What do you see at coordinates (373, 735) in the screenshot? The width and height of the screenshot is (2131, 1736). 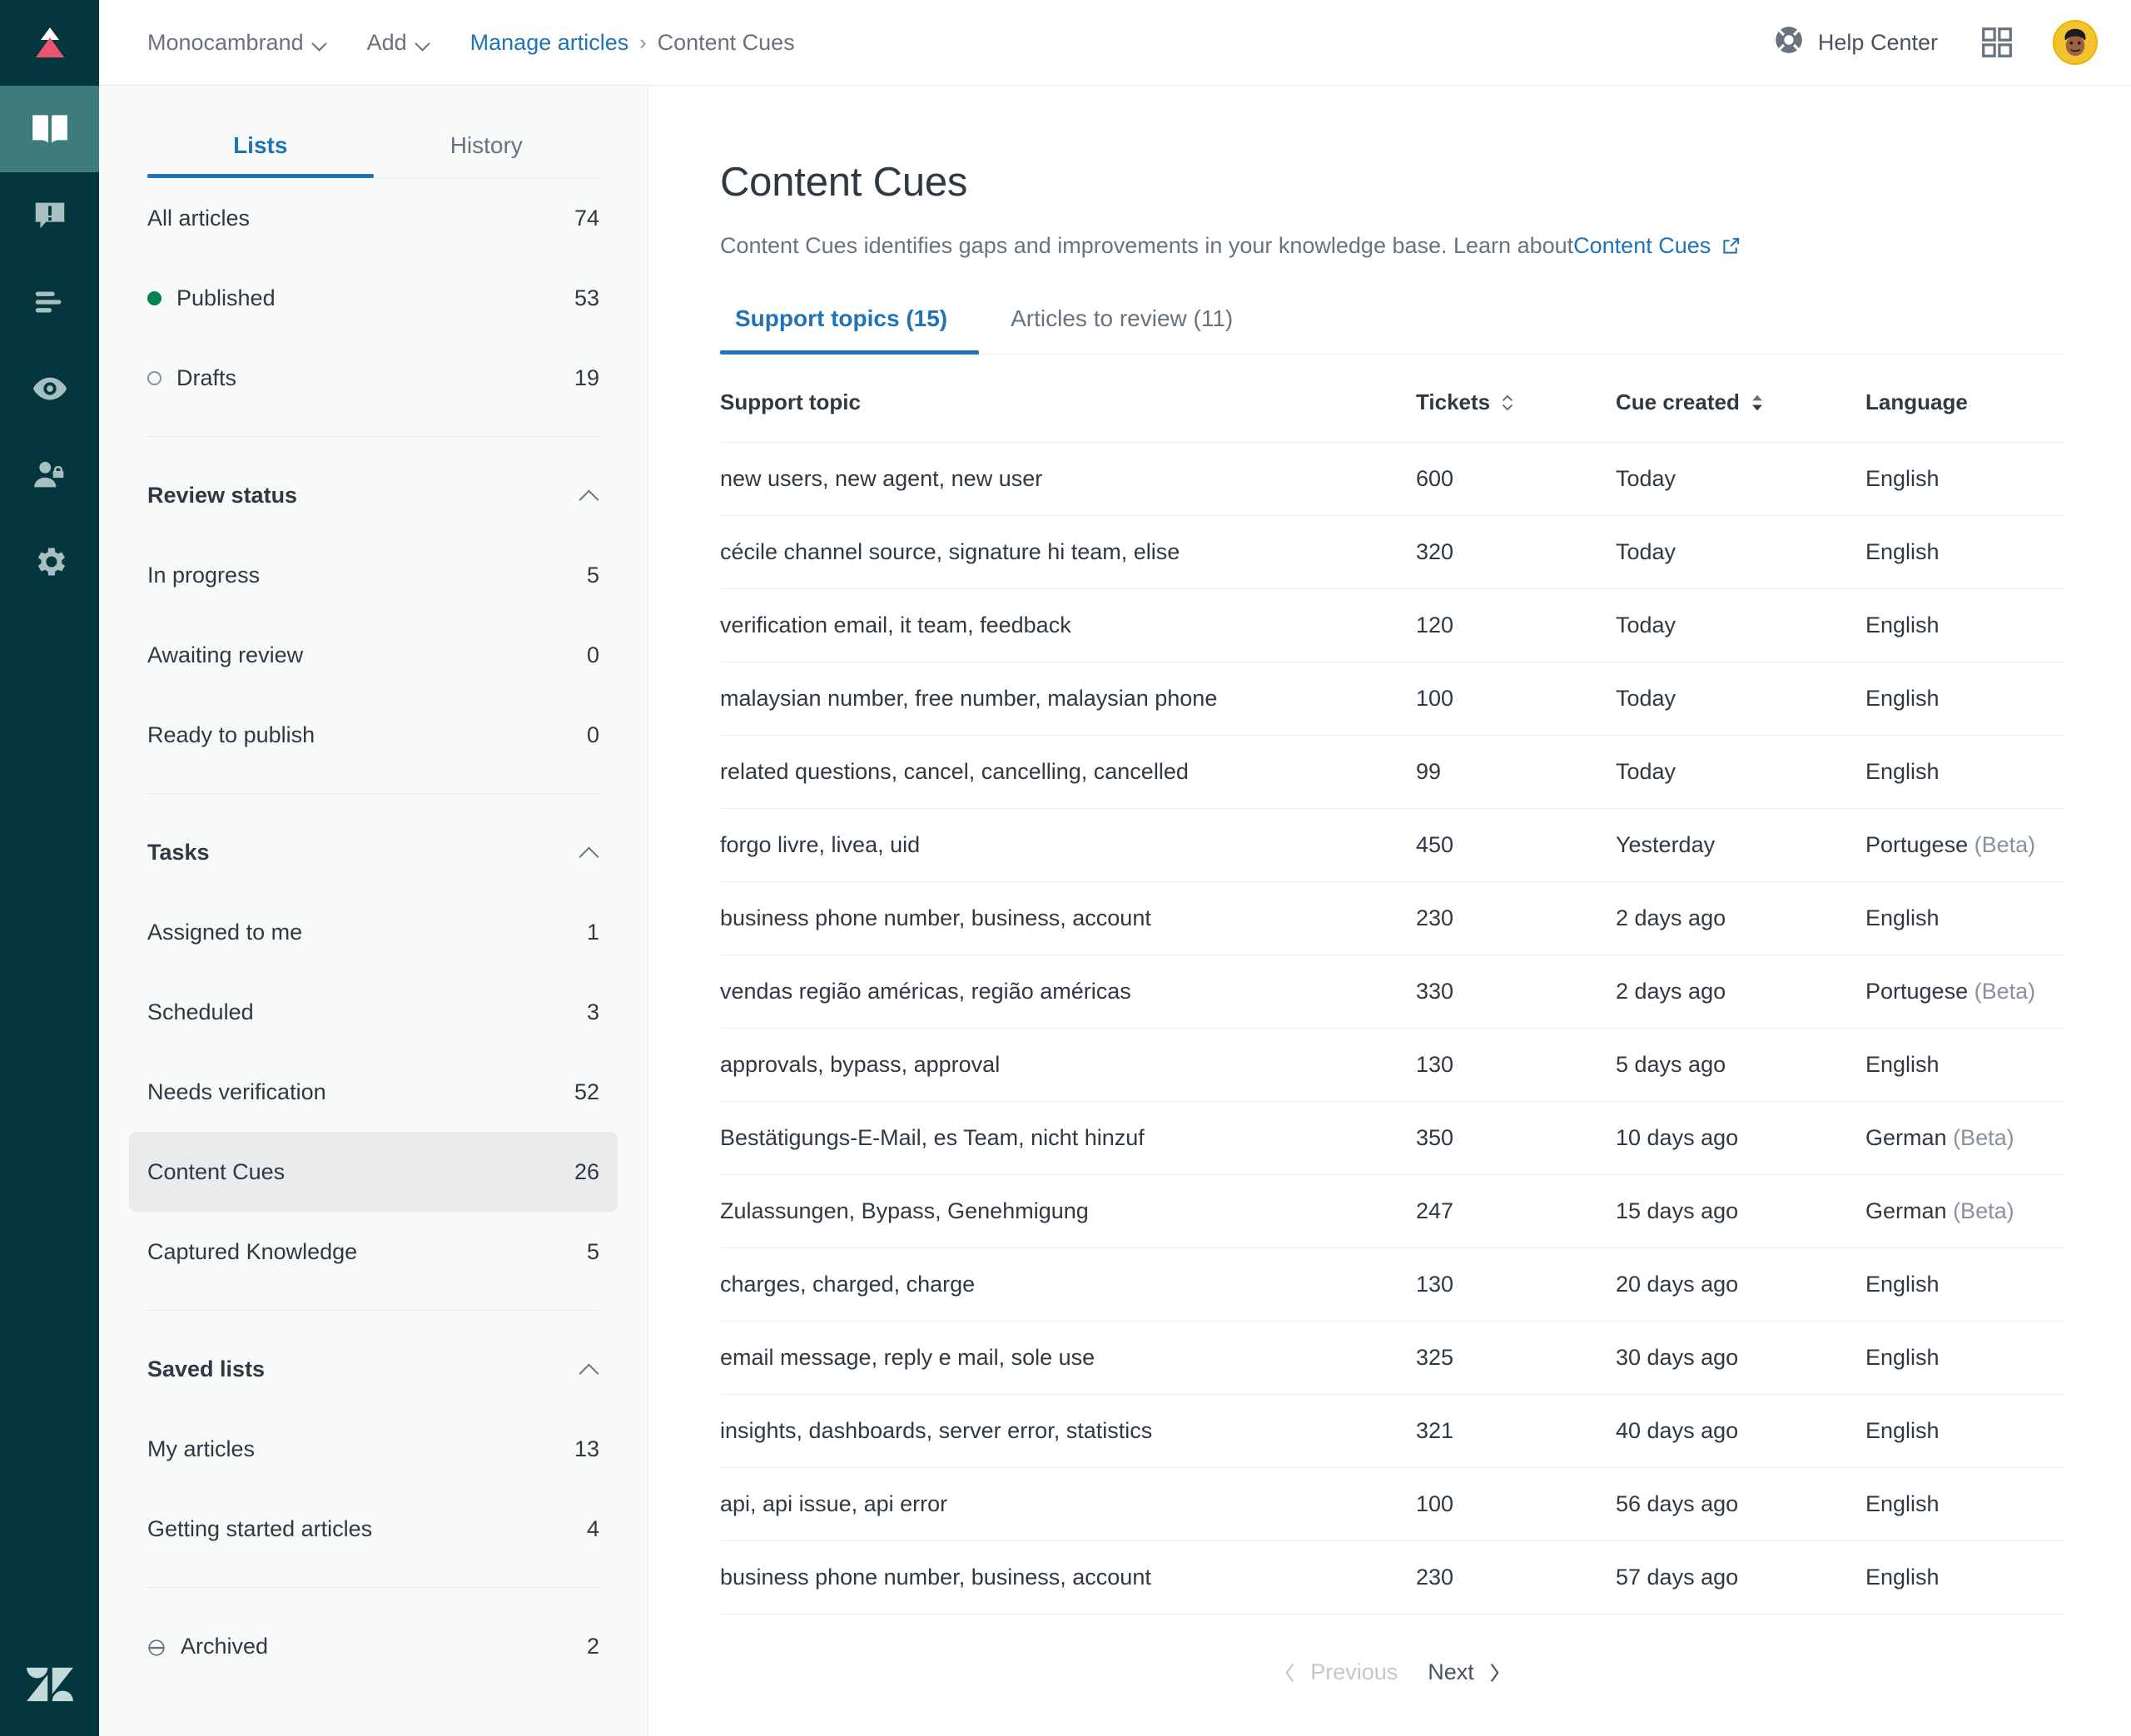 I see `sidebar-item-ready-to-publish: Ready to publish 0` at bounding box center [373, 735].